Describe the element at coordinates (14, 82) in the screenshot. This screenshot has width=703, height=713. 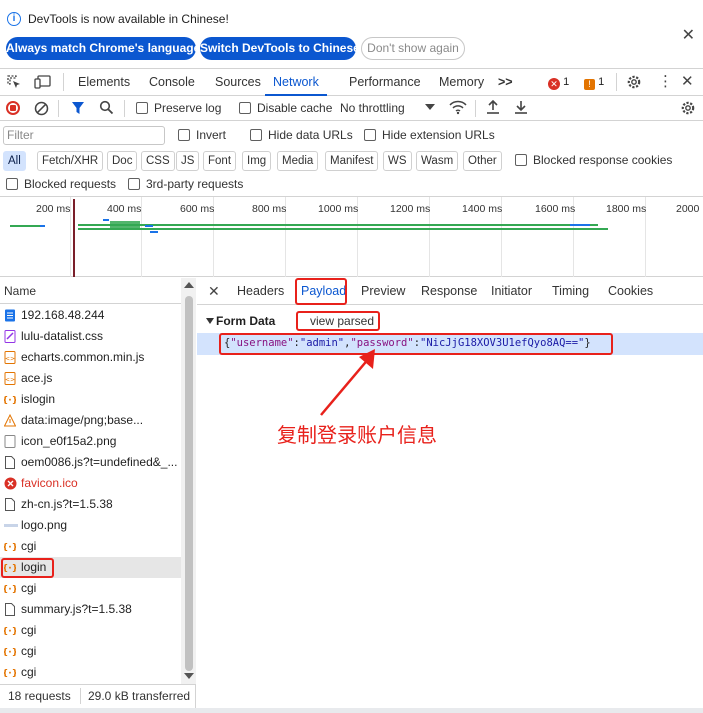
I see `inspect-element-icon` at that location.